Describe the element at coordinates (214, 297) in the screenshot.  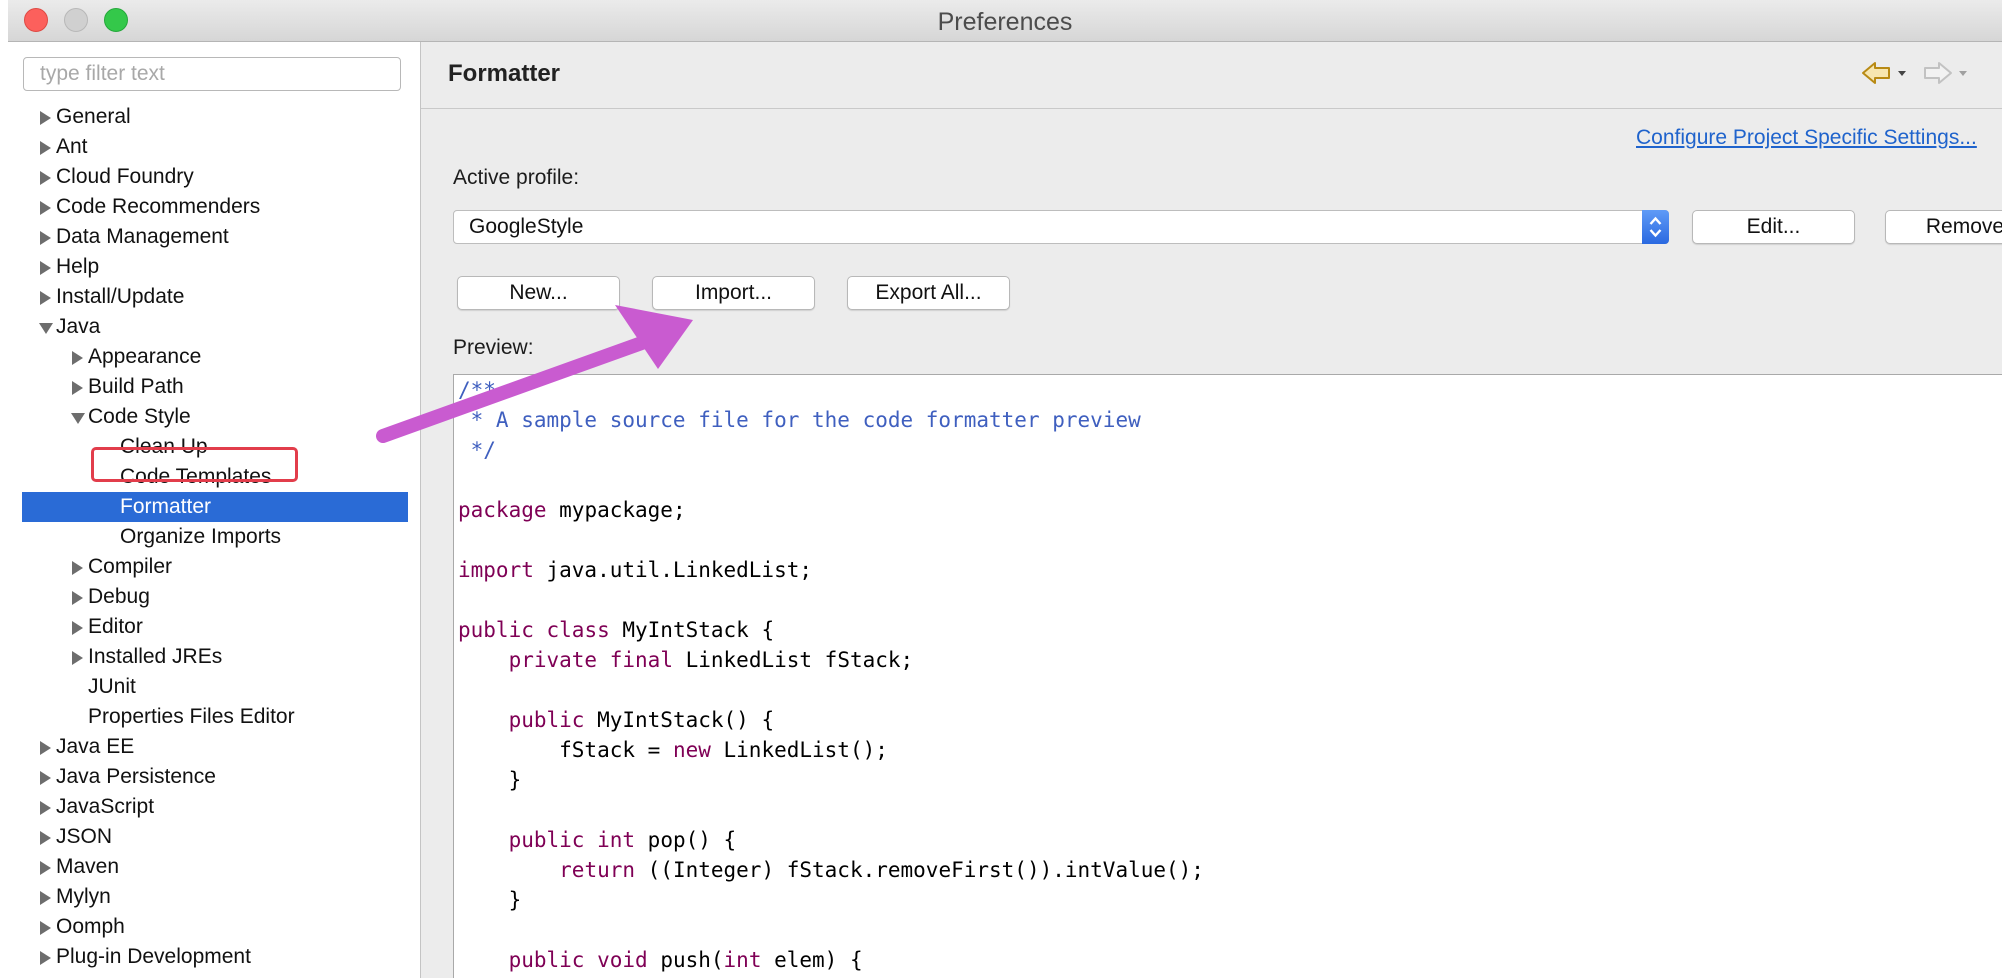
I see `tree-item-install-update: Install/Update` at that location.